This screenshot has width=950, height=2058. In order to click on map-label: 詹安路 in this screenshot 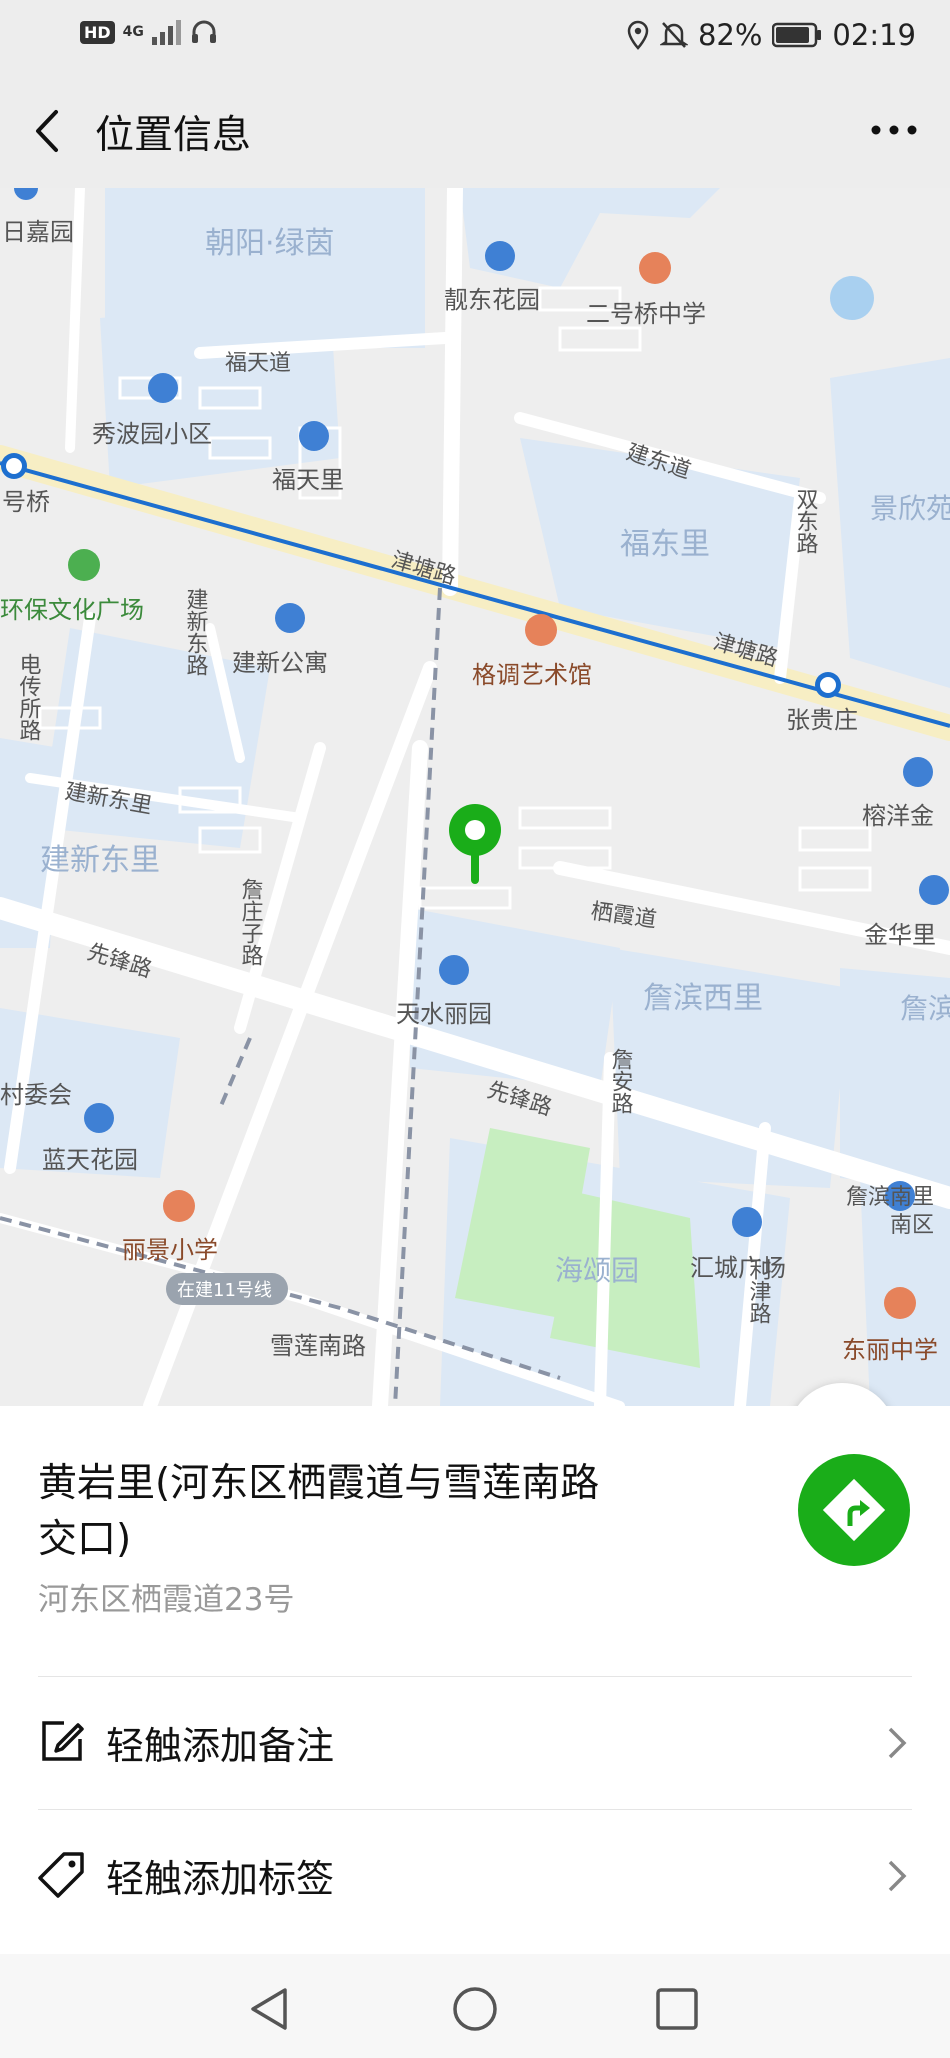, I will do `click(621, 1081)`.